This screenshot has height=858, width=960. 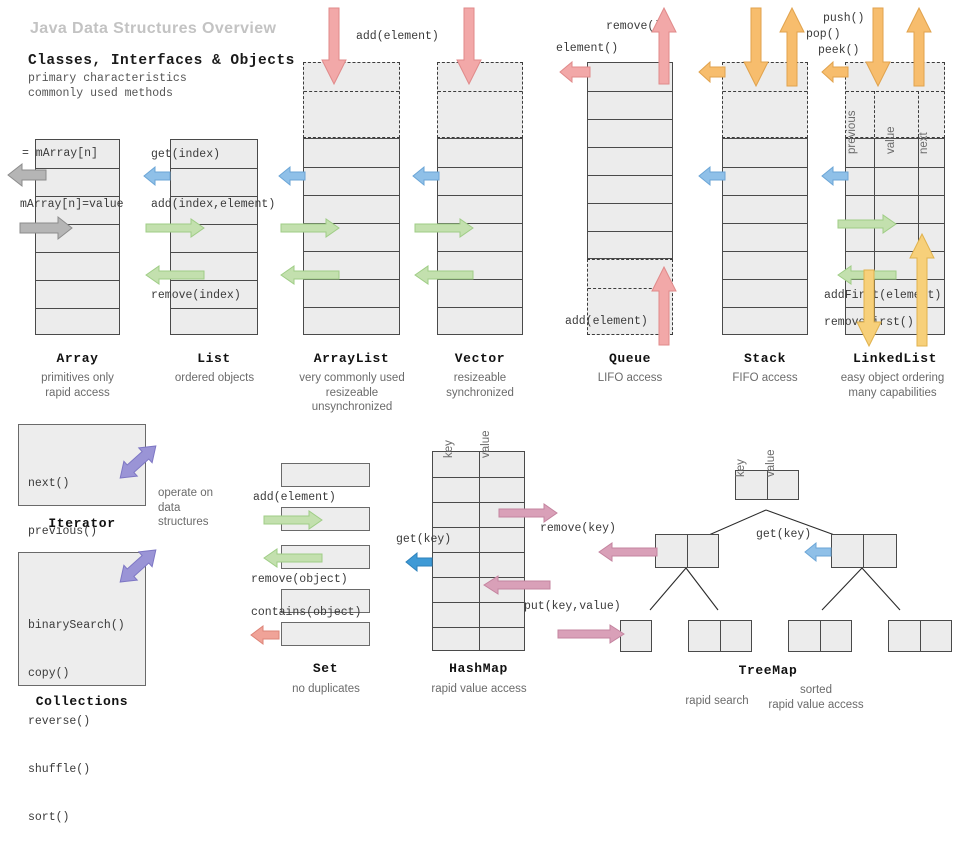 What do you see at coordinates (741, 468) in the screenshot?
I see `treemap-col-key: key` at bounding box center [741, 468].